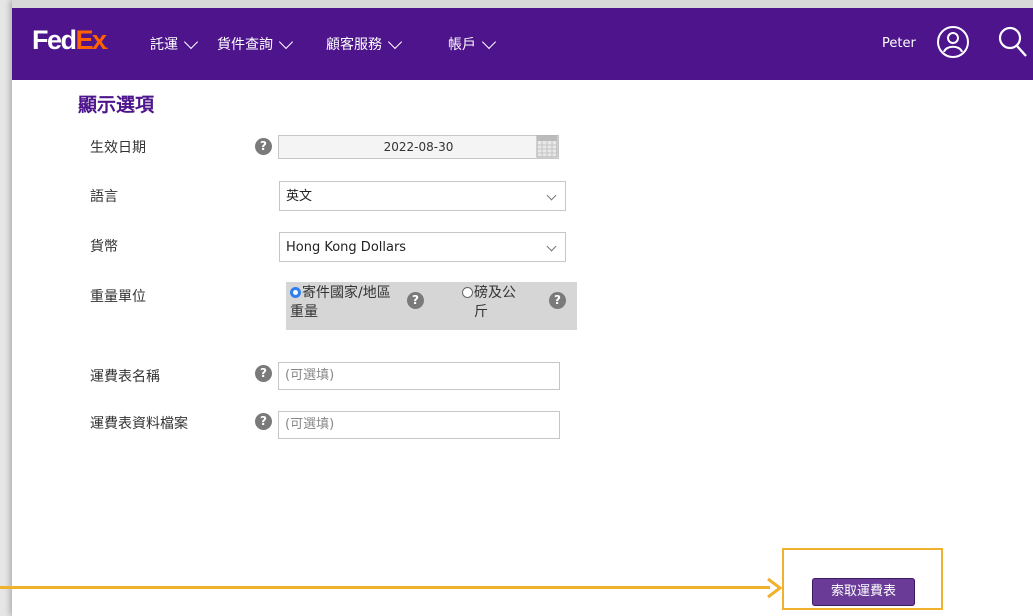  Describe the element at coordinates (70, 40) in the screenshot. I see `fedex-logo: FedEx.` at that location.